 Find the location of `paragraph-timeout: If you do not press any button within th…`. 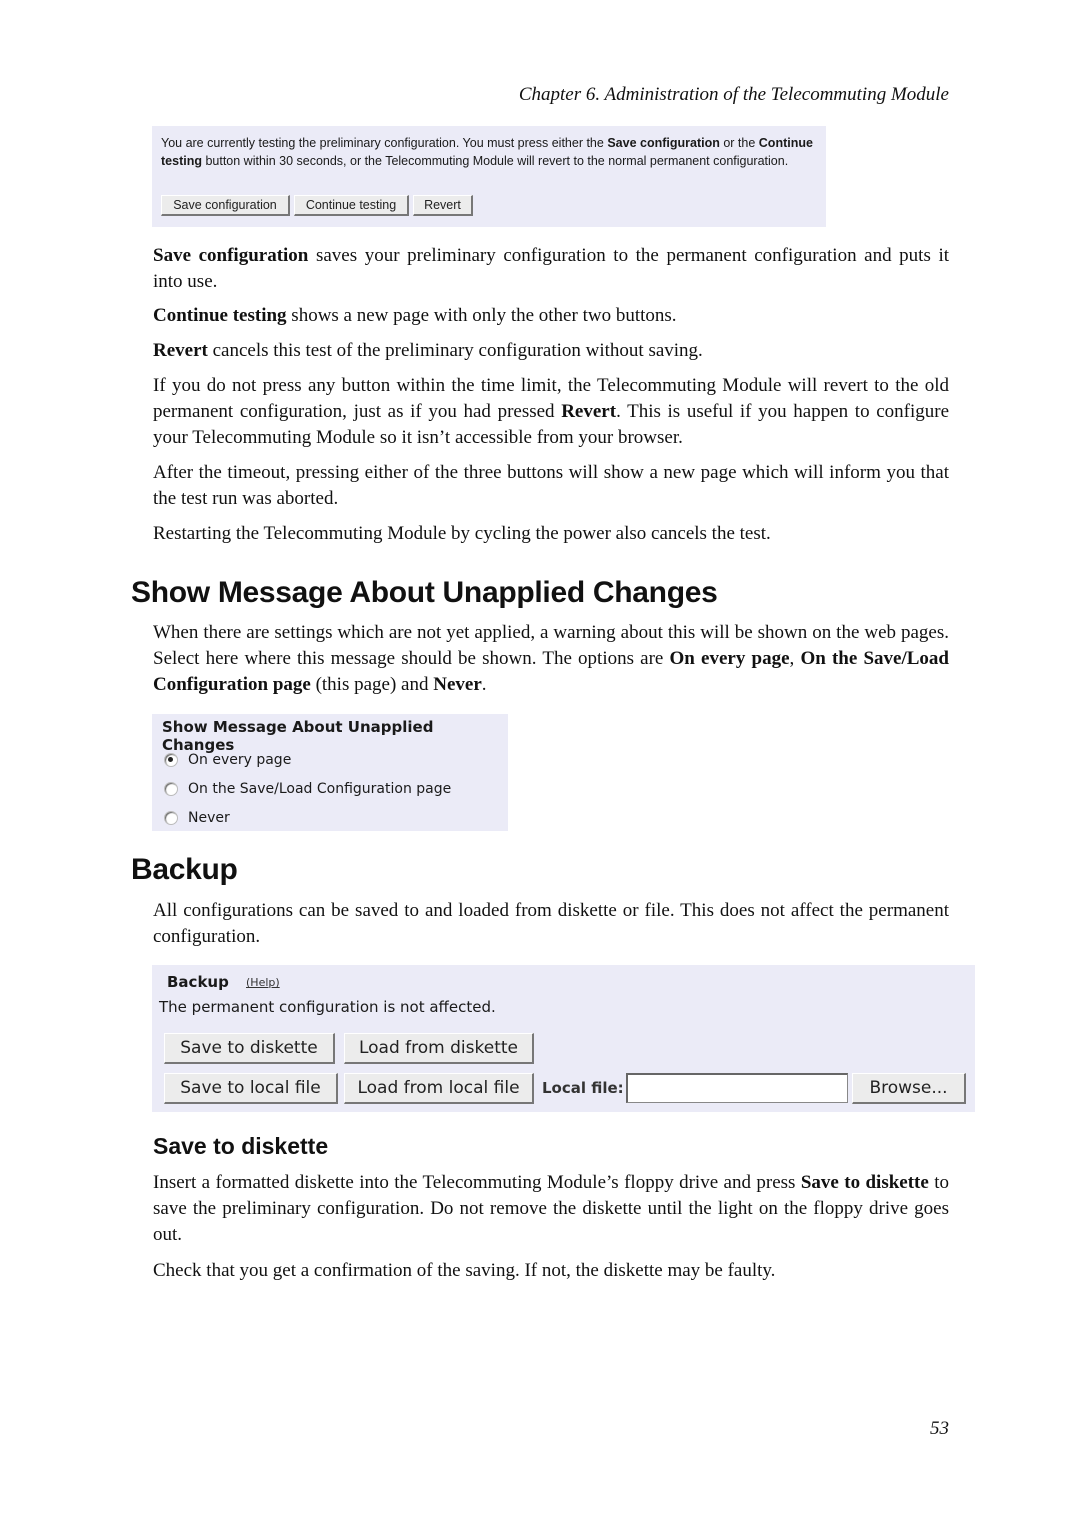

paragraph-timeout: If you do not press any button within th… is located at coordinates (551, 411).